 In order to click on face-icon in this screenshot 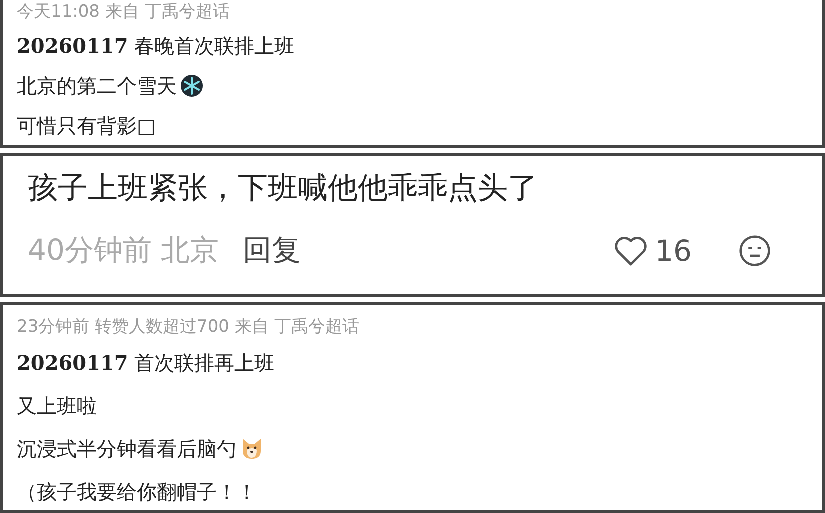, I will do `click(755, 251)`.